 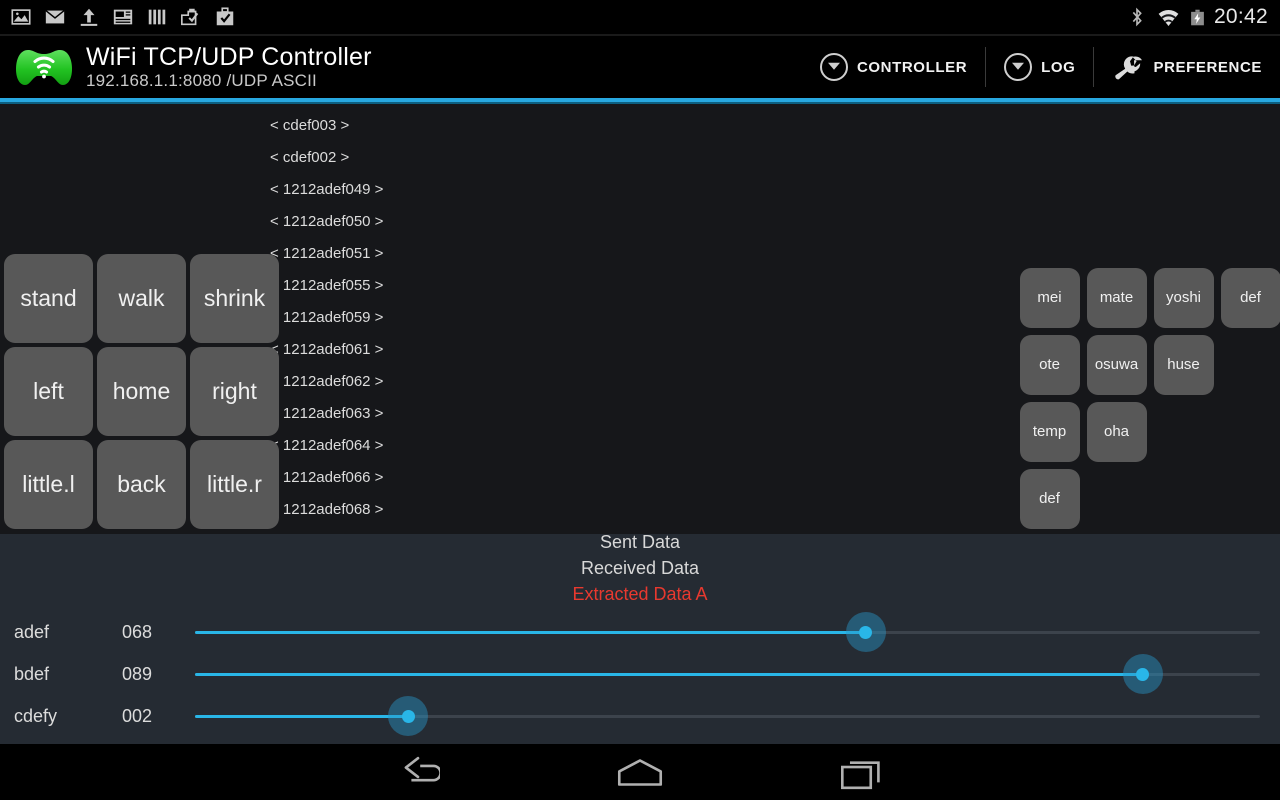 I want to click on command-button-walk: walk, so click(x=141, y=298).